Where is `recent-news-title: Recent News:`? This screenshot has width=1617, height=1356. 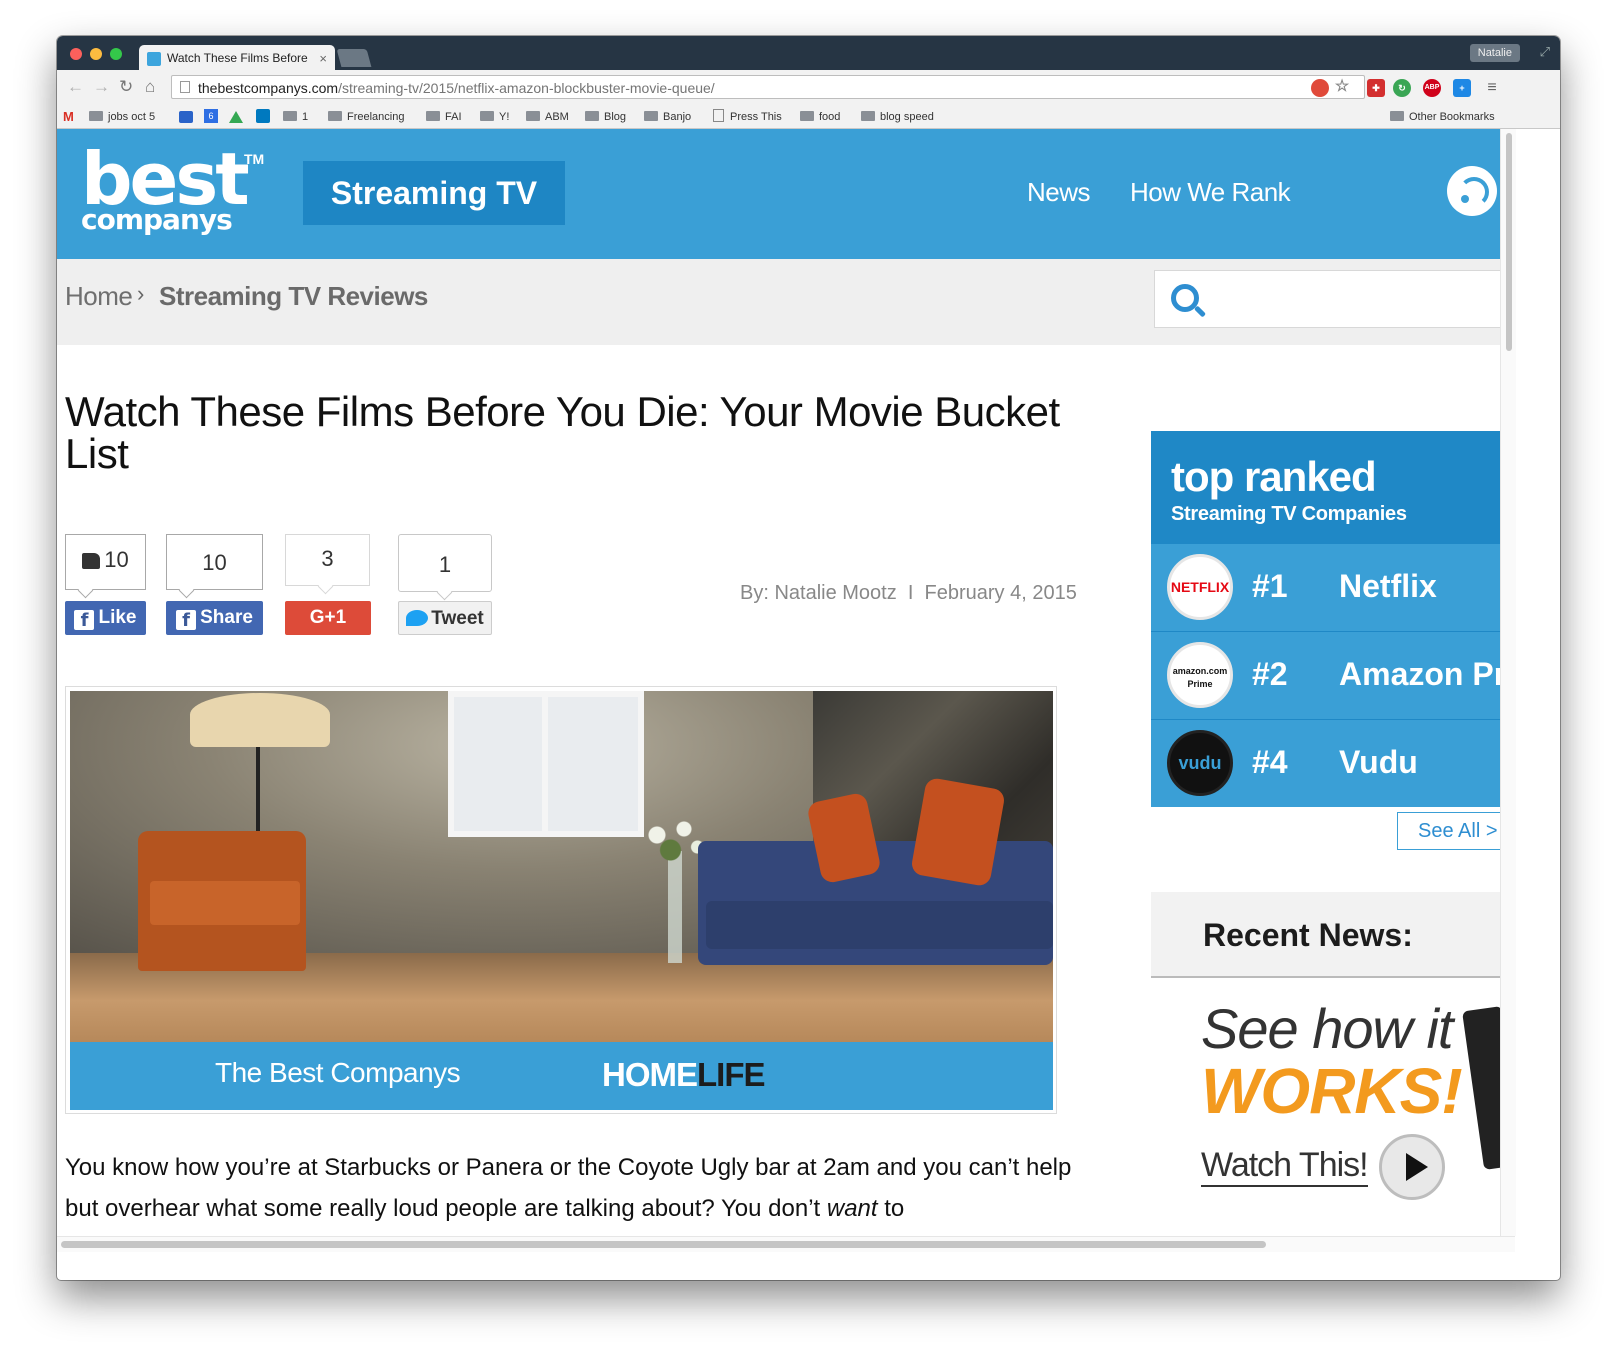 recent-news-title: Recent News: is located at coordinates (1308, 935).